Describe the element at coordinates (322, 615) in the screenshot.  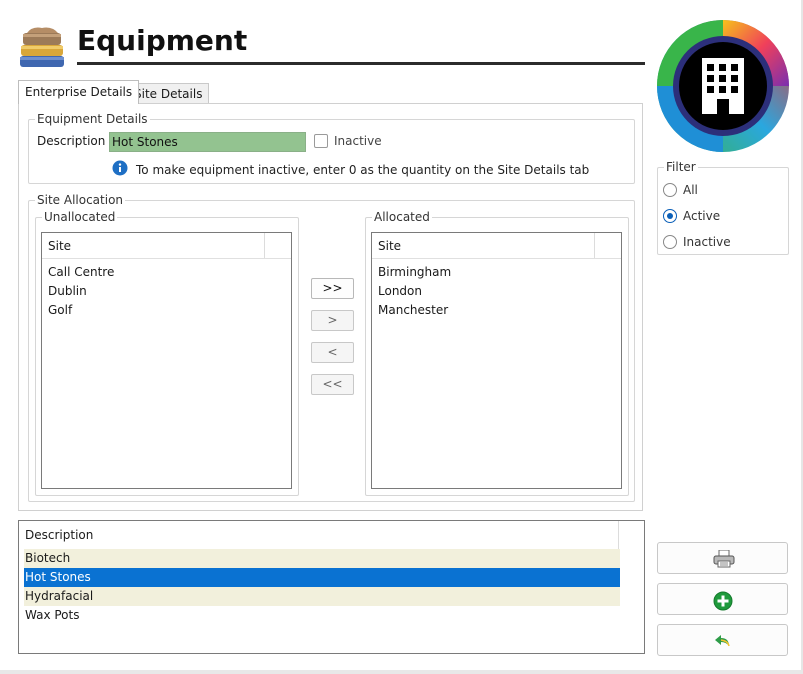
I see `table-row: Wax Pots` at that location.